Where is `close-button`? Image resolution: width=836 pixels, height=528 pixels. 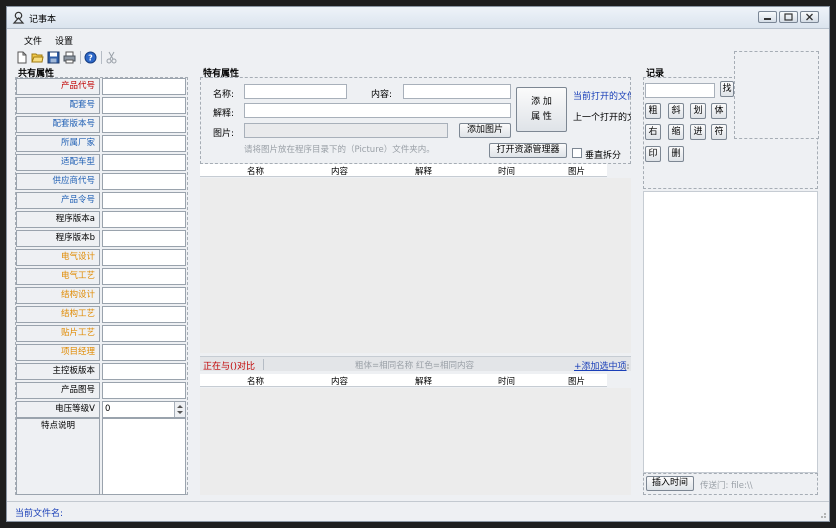 close-button is located at coordinates (809, 17).